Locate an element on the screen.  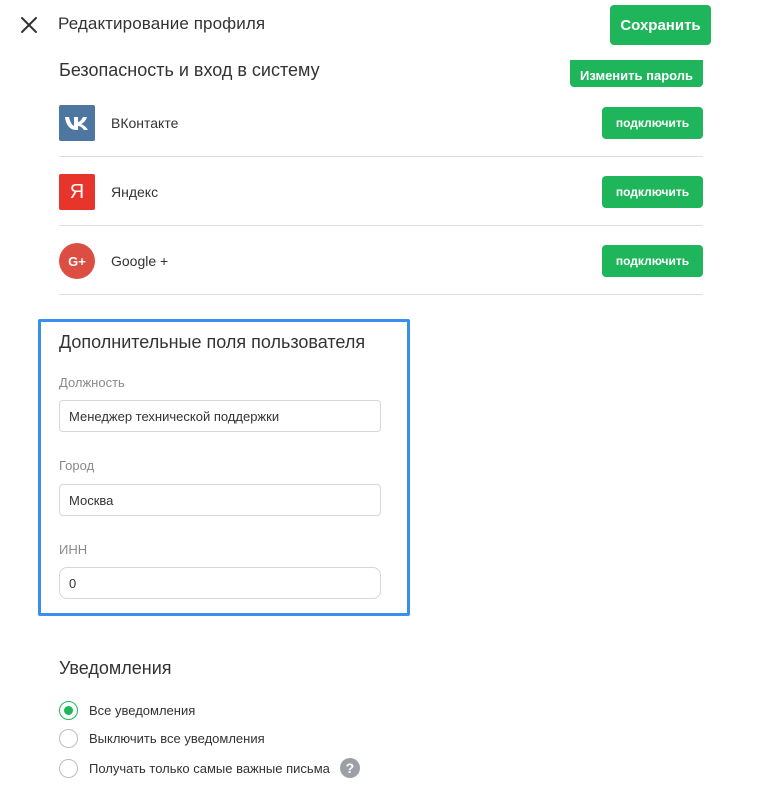
position-label: Должность is located at coordinates (92, 382).